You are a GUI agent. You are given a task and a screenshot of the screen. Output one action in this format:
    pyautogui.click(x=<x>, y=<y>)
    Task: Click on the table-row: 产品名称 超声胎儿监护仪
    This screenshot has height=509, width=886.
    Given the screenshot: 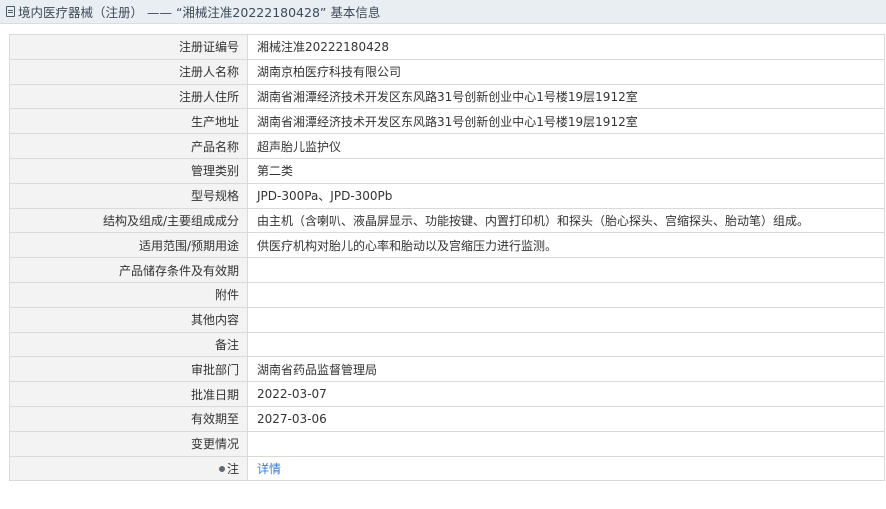 What is the action you would take?
    pyautogui.click(x=447, y=146)
    